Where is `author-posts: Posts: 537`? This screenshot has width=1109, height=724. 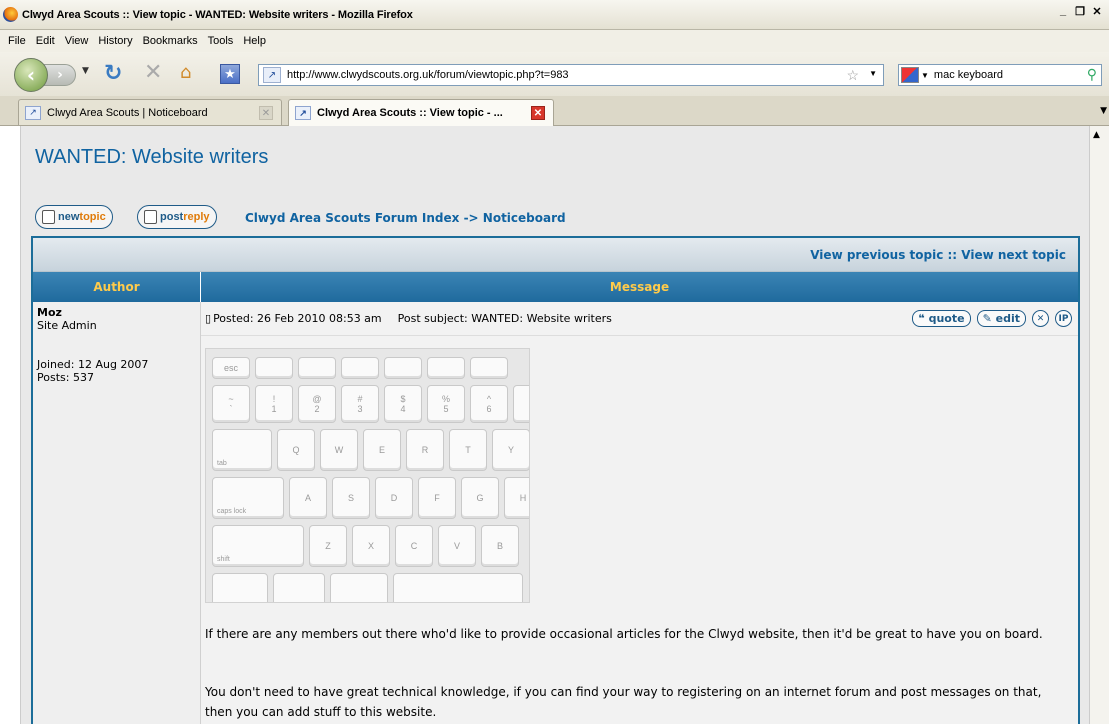 author-posts: Posts: 537 is located at coordinates (65, 377).